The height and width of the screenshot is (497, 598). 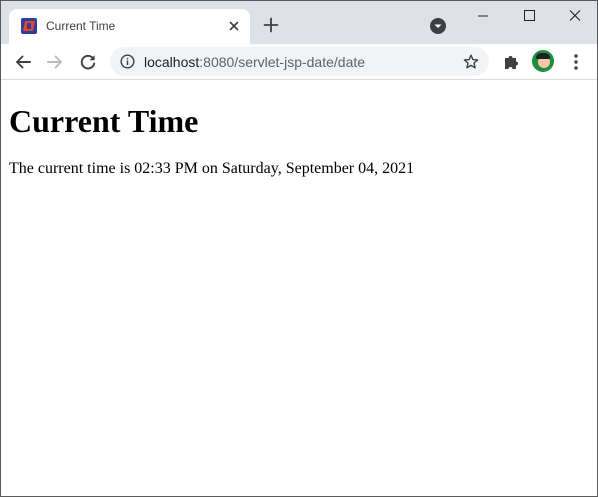 I want to click on url-host: localhost, so click(x=172, y=62).